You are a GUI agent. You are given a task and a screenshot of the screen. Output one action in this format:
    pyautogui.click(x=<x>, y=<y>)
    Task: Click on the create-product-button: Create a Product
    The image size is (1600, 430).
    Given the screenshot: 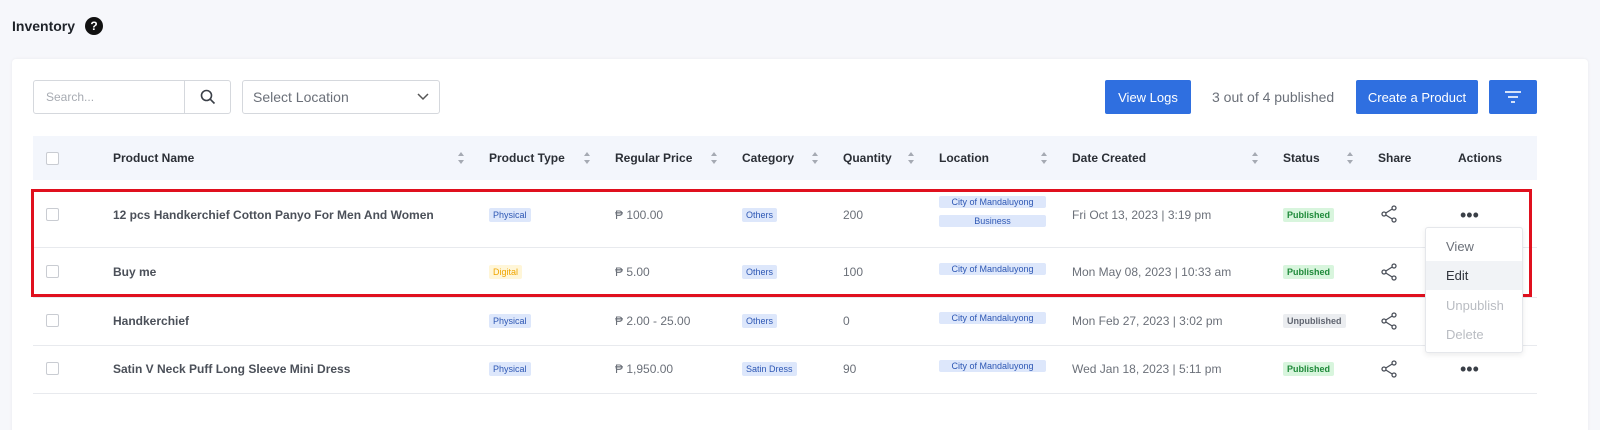 What is the action you would take?
    pyautogui.click(x=1417, y=97)
    